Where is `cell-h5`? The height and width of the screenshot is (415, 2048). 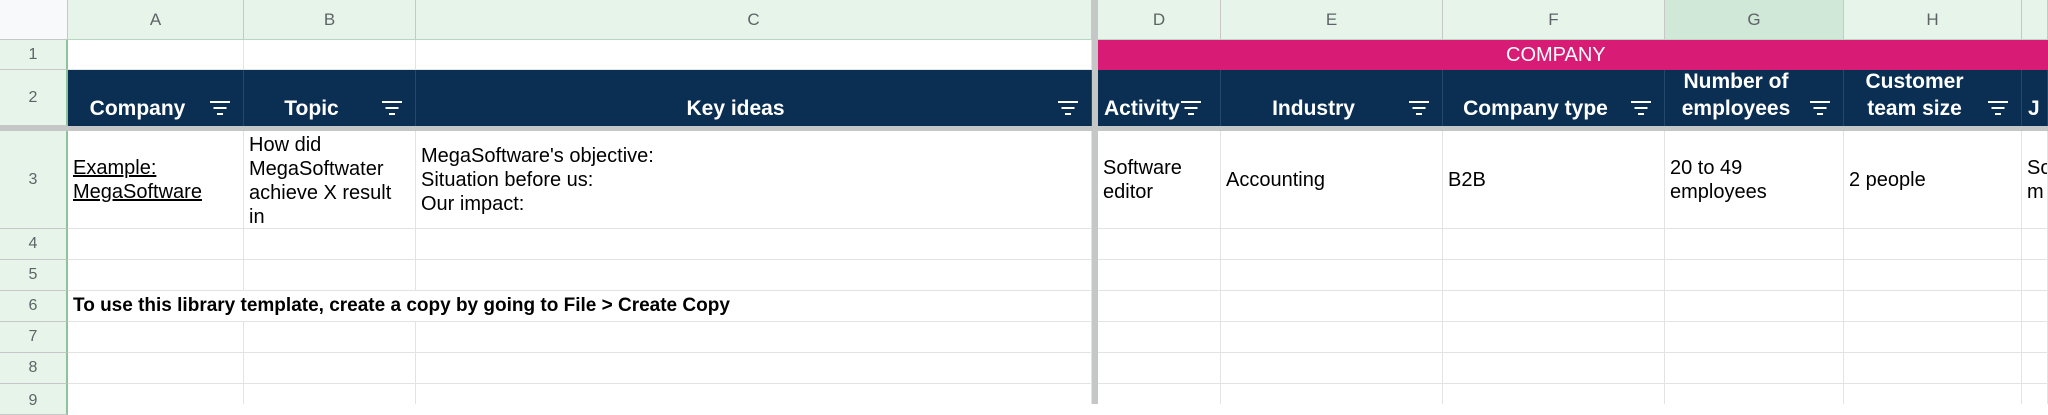
cell-h5 is located at coordinates (1933, 275).